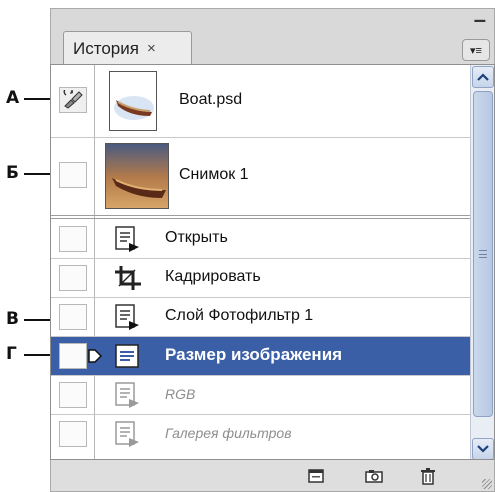 Image resolution: width=495 pixels, height=492 pixels. I want to click on snapshot-row-document: Boat.psd, so click(261, 101).